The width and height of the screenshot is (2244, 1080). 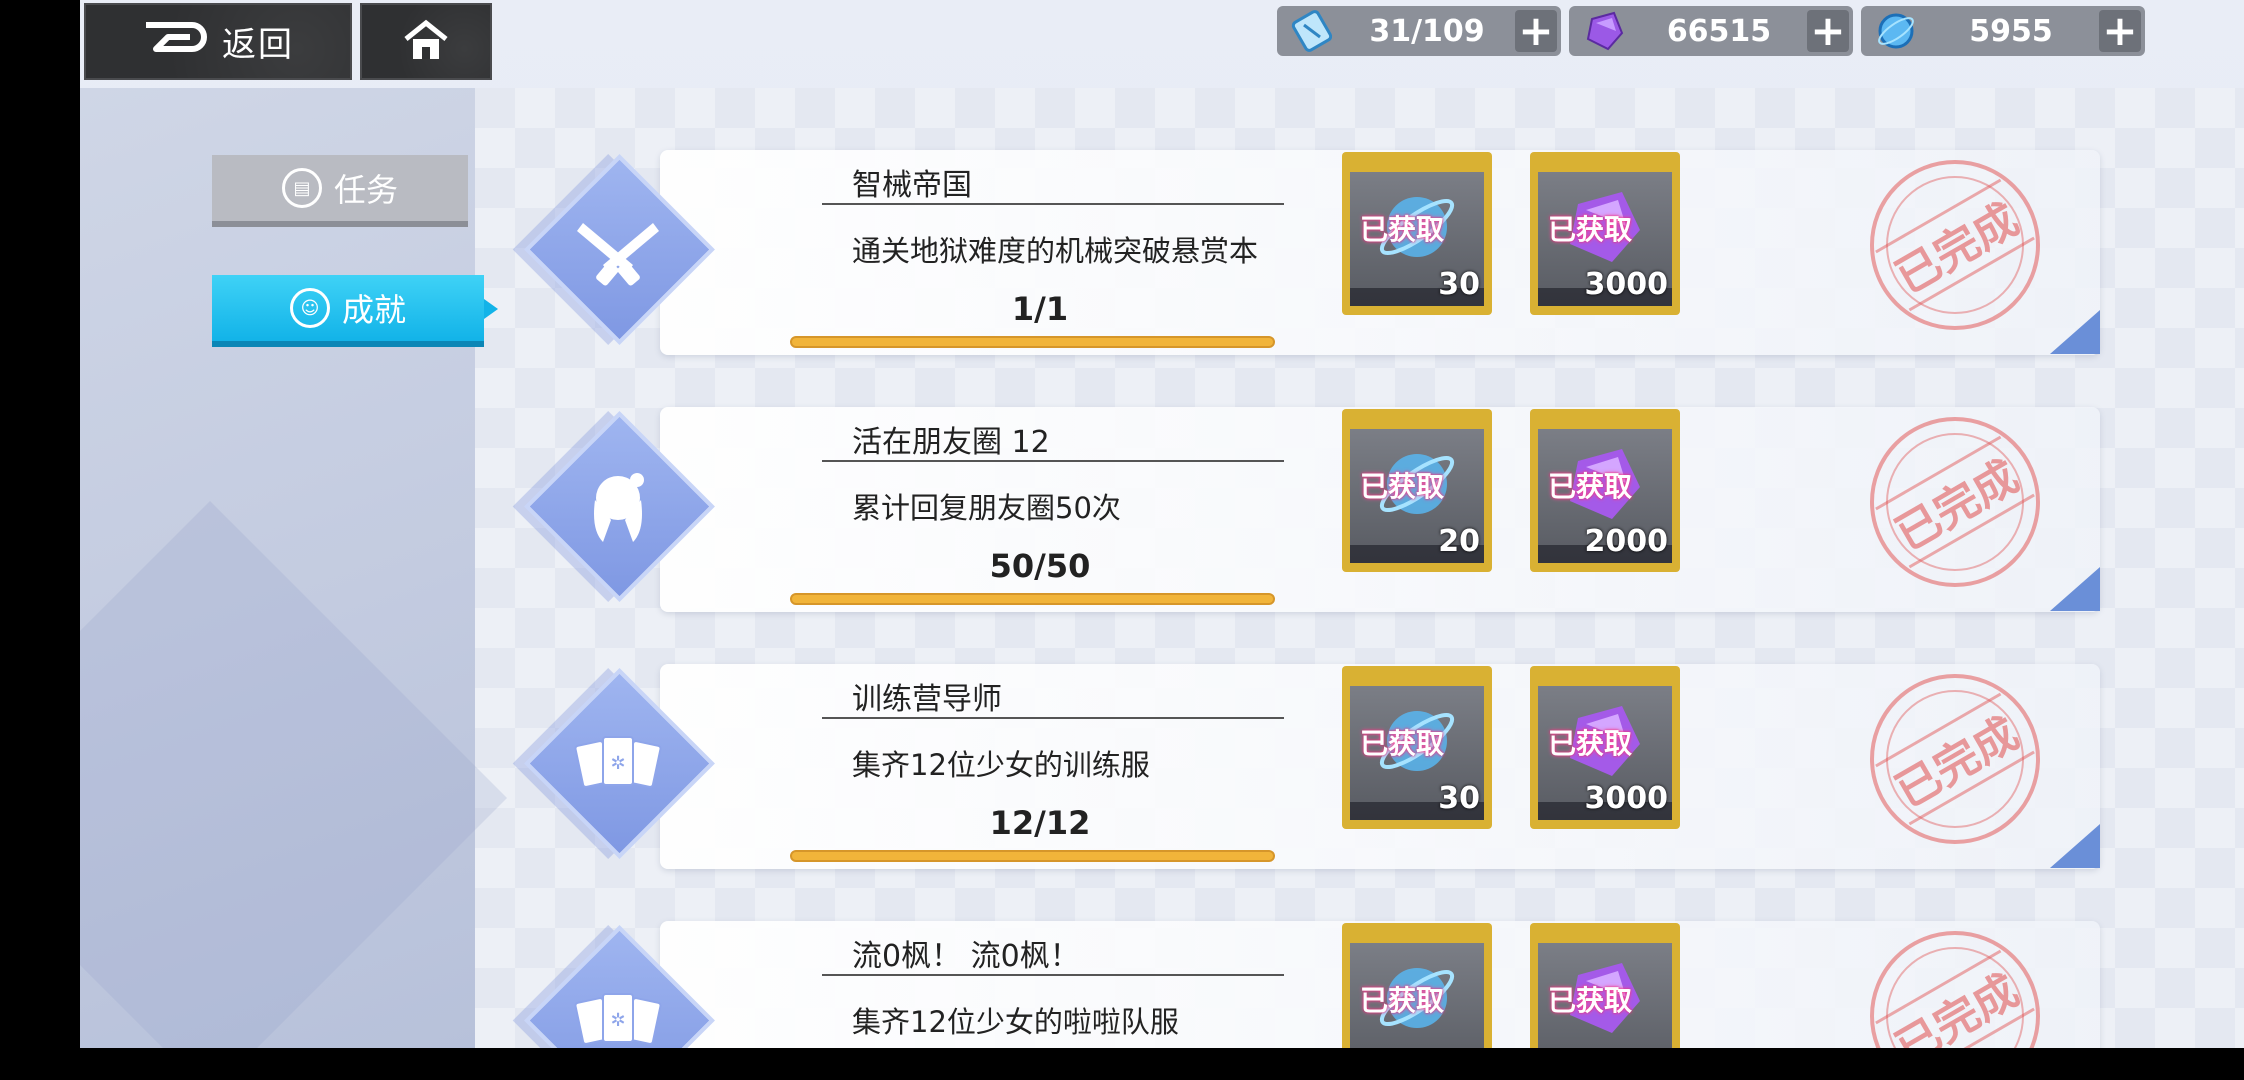 I want to click on achievement-title: 活在朋友圈 12, so click(x=951, y=442).